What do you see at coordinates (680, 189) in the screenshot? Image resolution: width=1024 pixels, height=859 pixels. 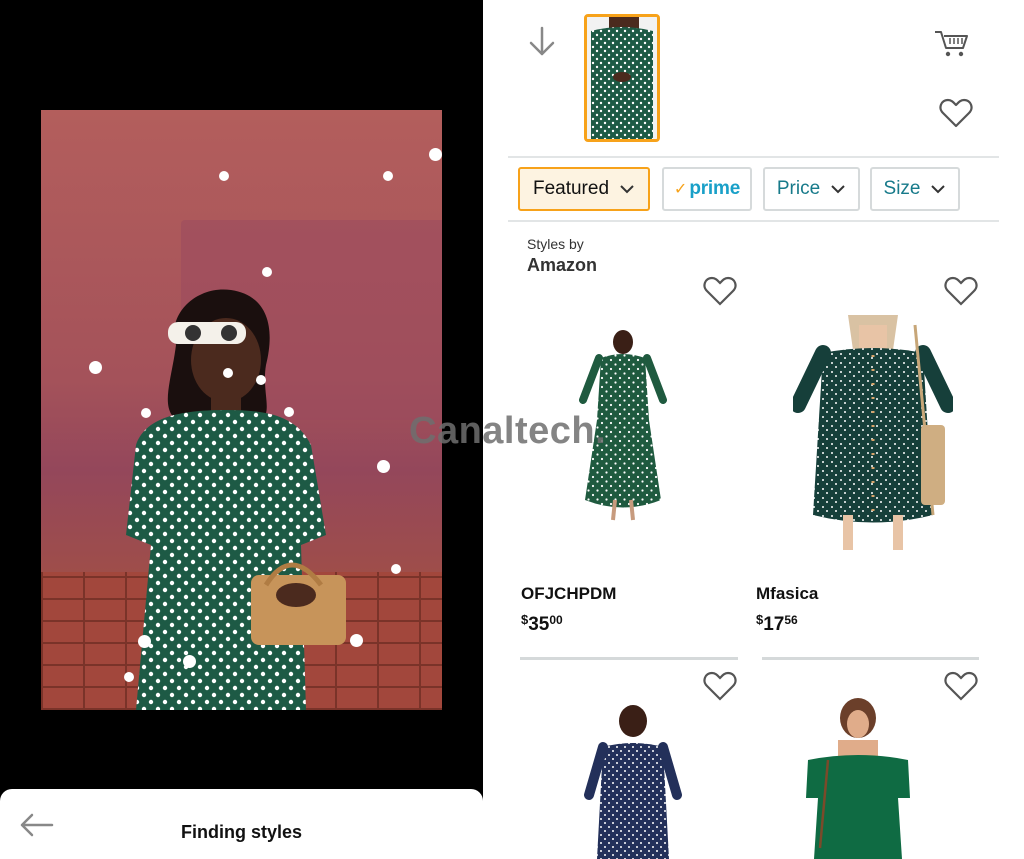 I see `prime-check-icon: ✓` at bounding box center [680, 189].